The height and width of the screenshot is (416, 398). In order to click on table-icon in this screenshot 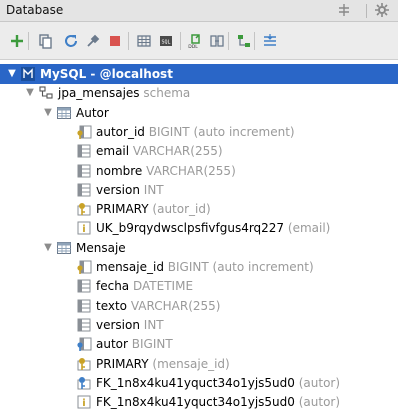, I will do `click(64, 113)`.